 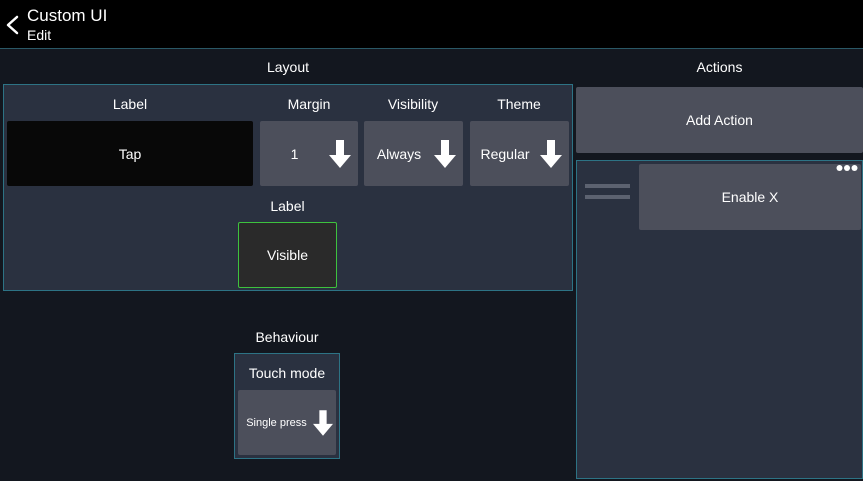 I want to click on label-visible-toggle: Visible, so click(x=287, y=255).